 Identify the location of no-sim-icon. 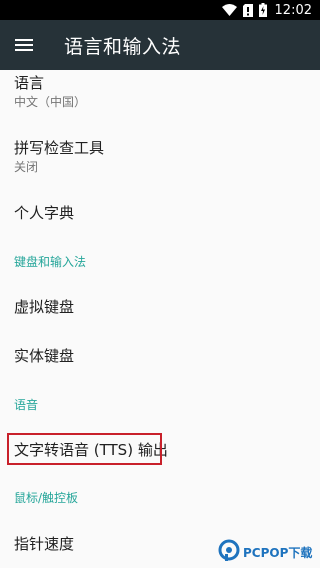
(247, 10).